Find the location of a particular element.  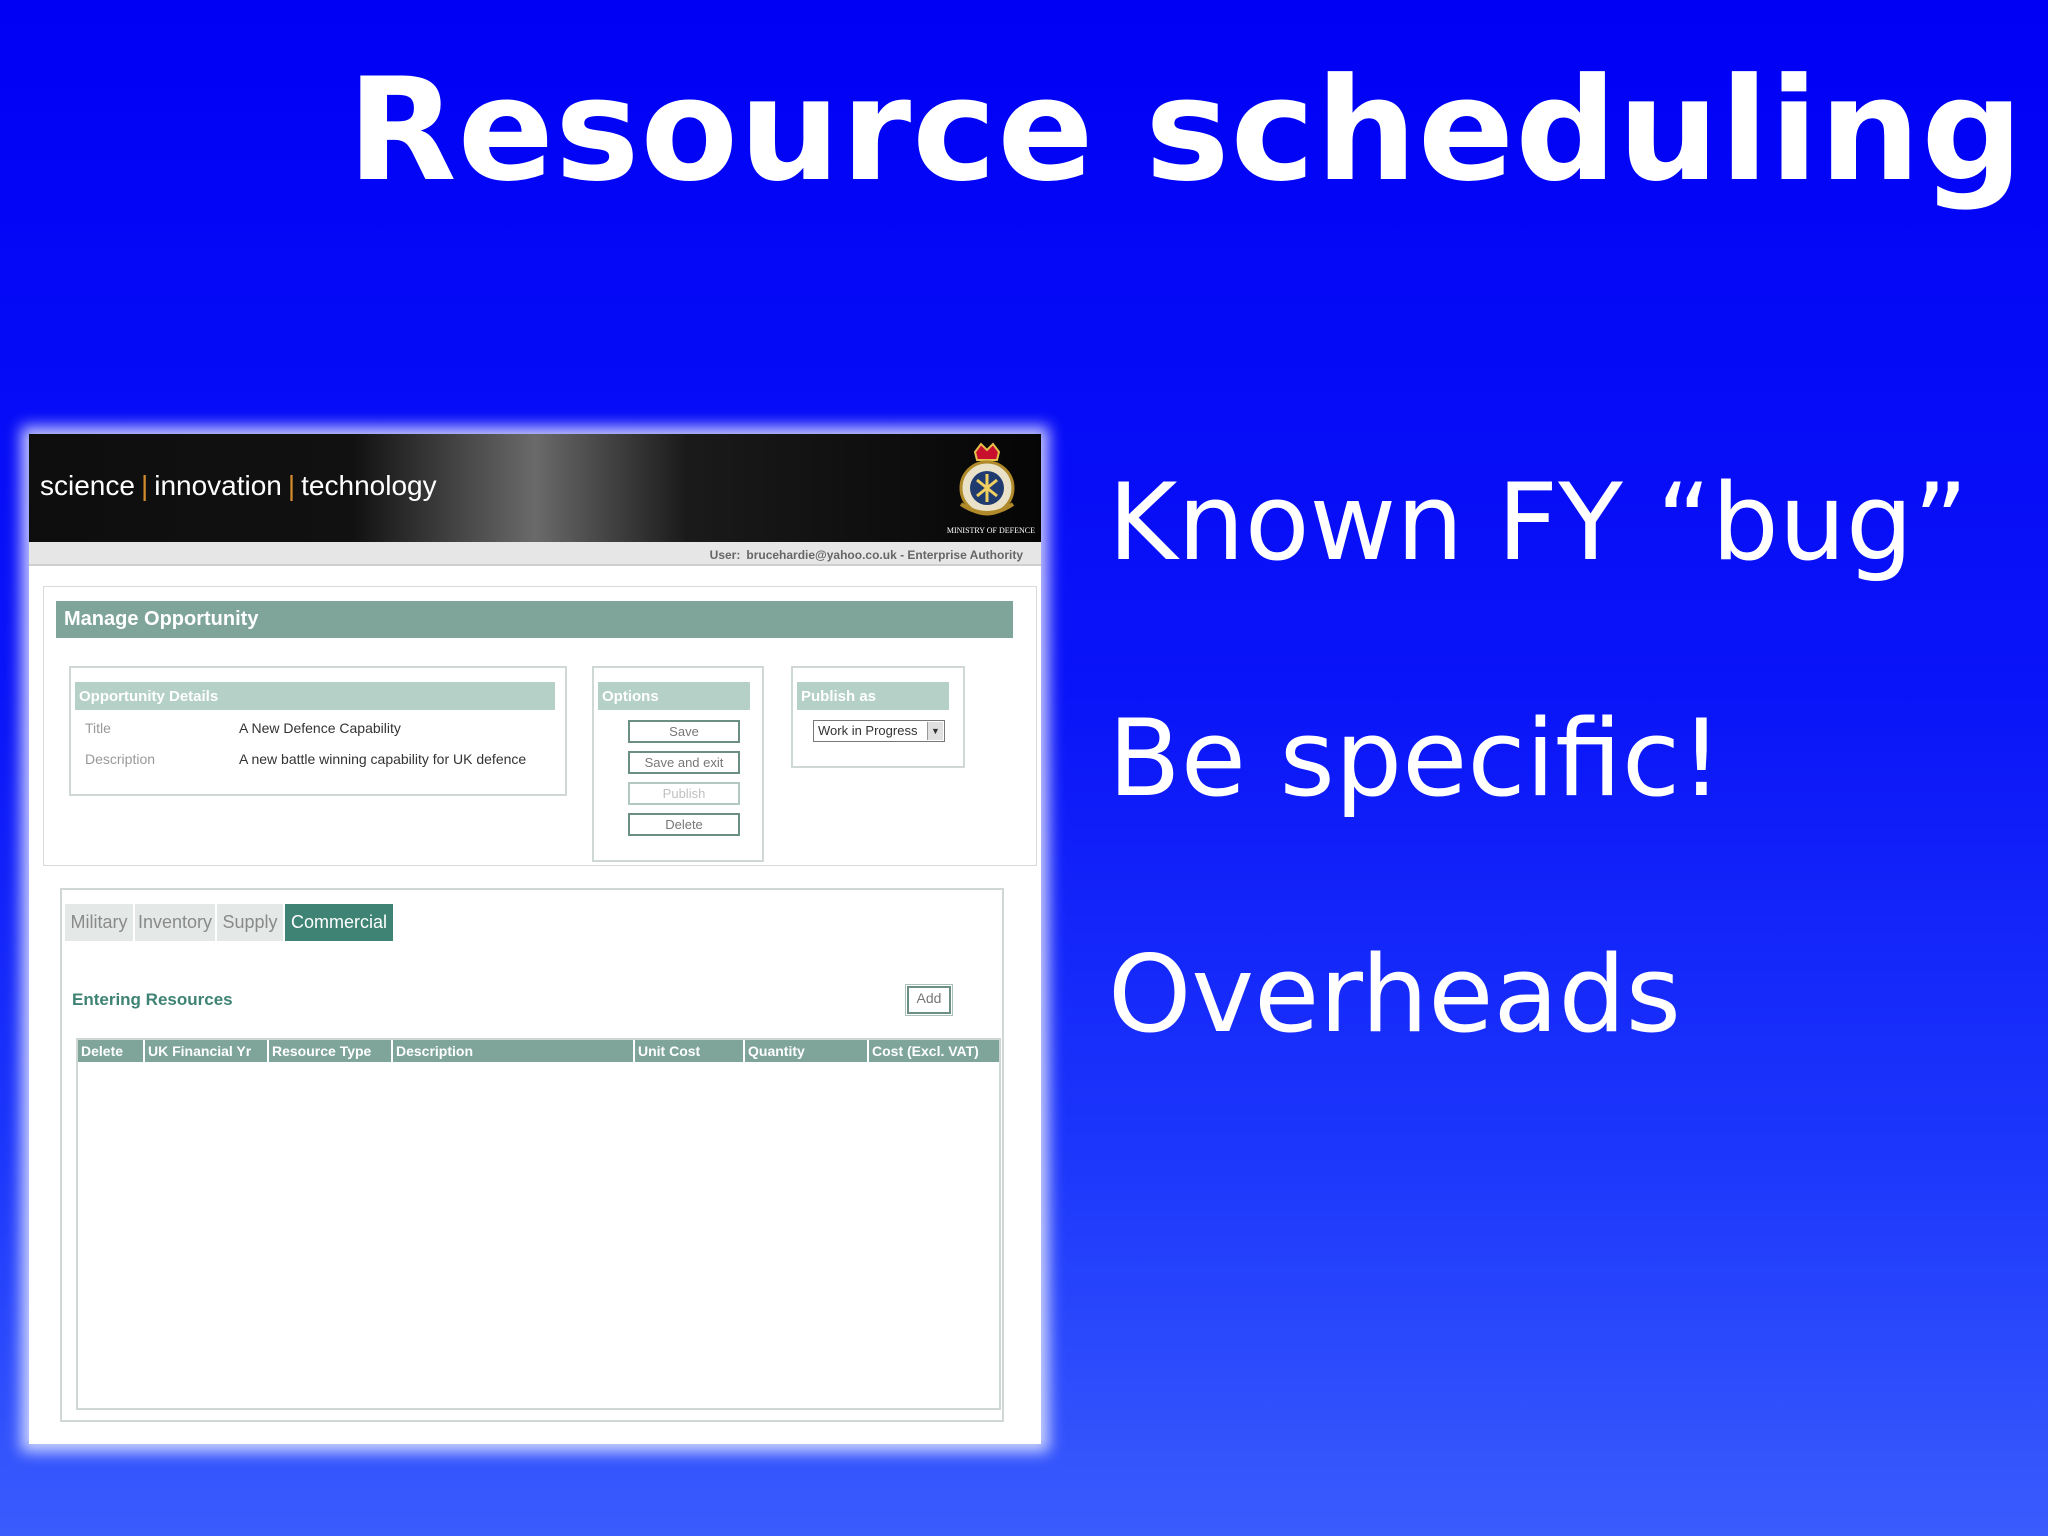

publish-status-select: Work in Progress ▼ is located at coordinates (879, 731).